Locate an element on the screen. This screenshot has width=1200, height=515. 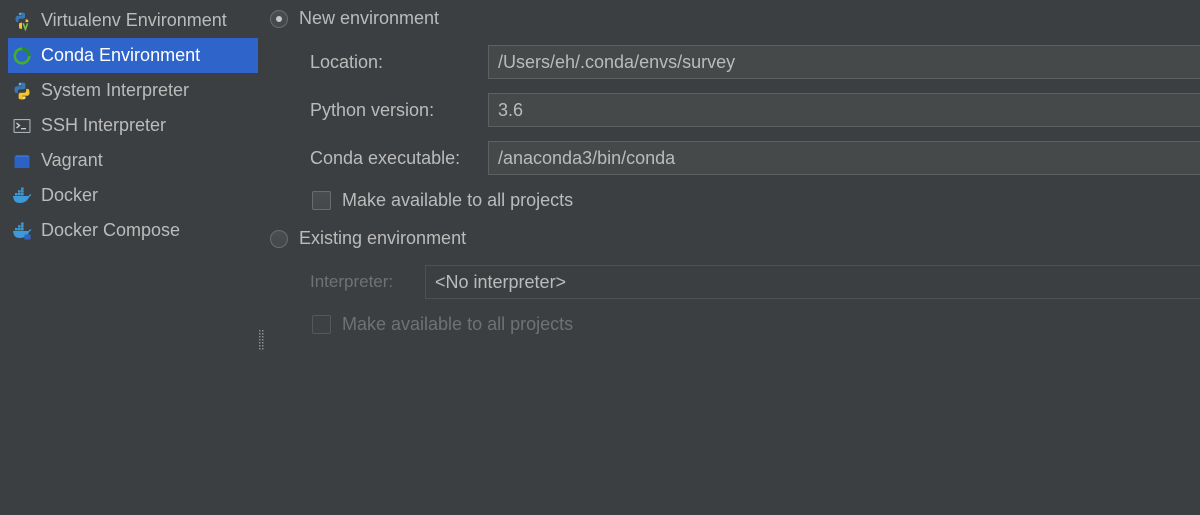
sidebar-item-virtualenv: Virtualenv Environment is located at coordinates (133, 20).